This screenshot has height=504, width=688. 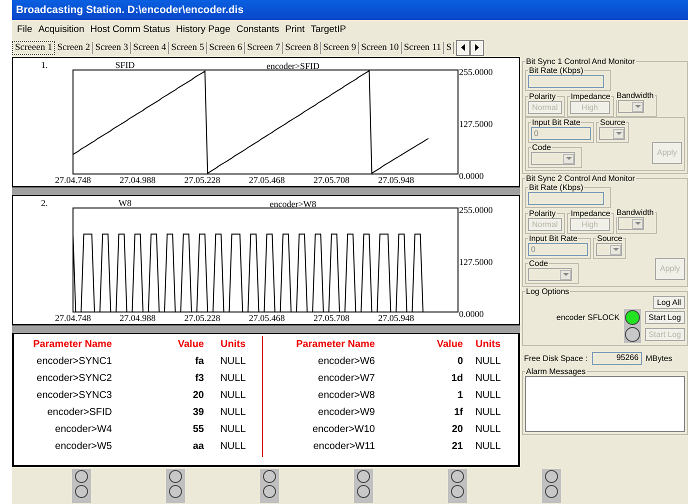 I want to click on parameter-value: 1f, so click(x=458, y=412).